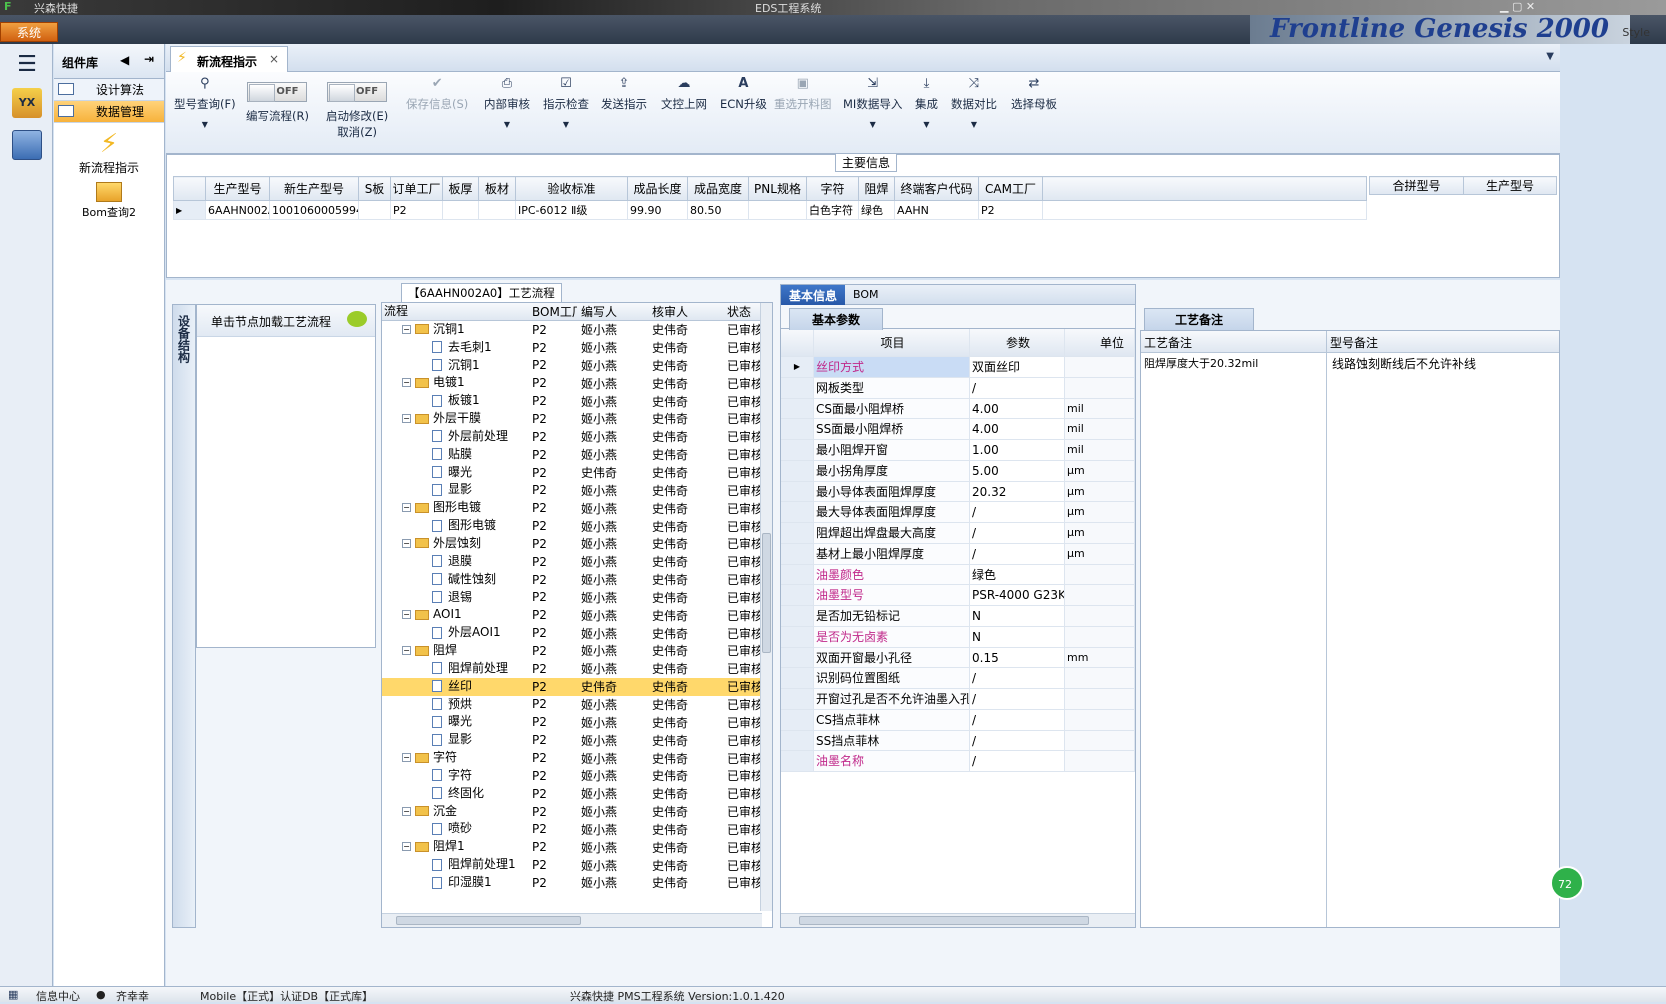  I want to click on process-row: − 阻焊 P2 姬小燕 史伟奇 已审核, so click(577, 651).